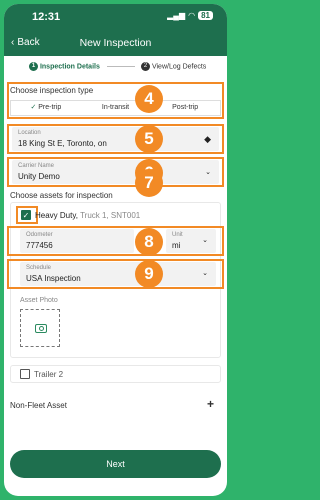  I want to click on status-time: 12:31, so click(46, 17).